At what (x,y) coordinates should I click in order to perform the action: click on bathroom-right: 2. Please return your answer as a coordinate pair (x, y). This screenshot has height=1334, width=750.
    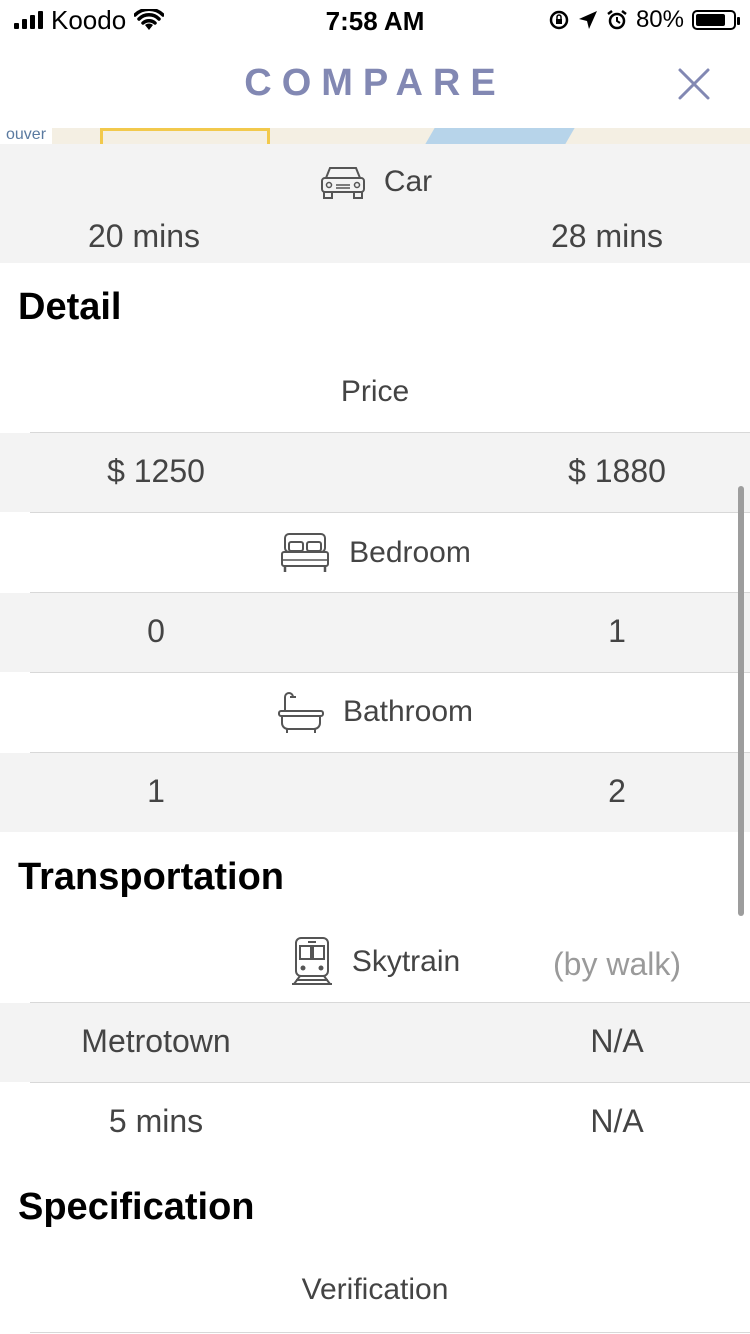
    Looking at the image, I should click on (617, 791).